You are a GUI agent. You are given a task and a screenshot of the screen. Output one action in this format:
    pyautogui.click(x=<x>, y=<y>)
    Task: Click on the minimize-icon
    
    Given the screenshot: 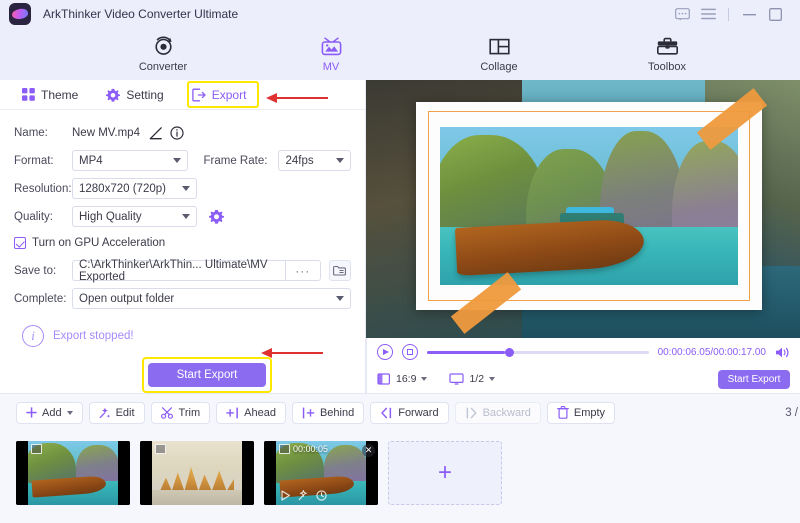 What is the action you would take?
    pyautogui.click(x=749, y=14)
    